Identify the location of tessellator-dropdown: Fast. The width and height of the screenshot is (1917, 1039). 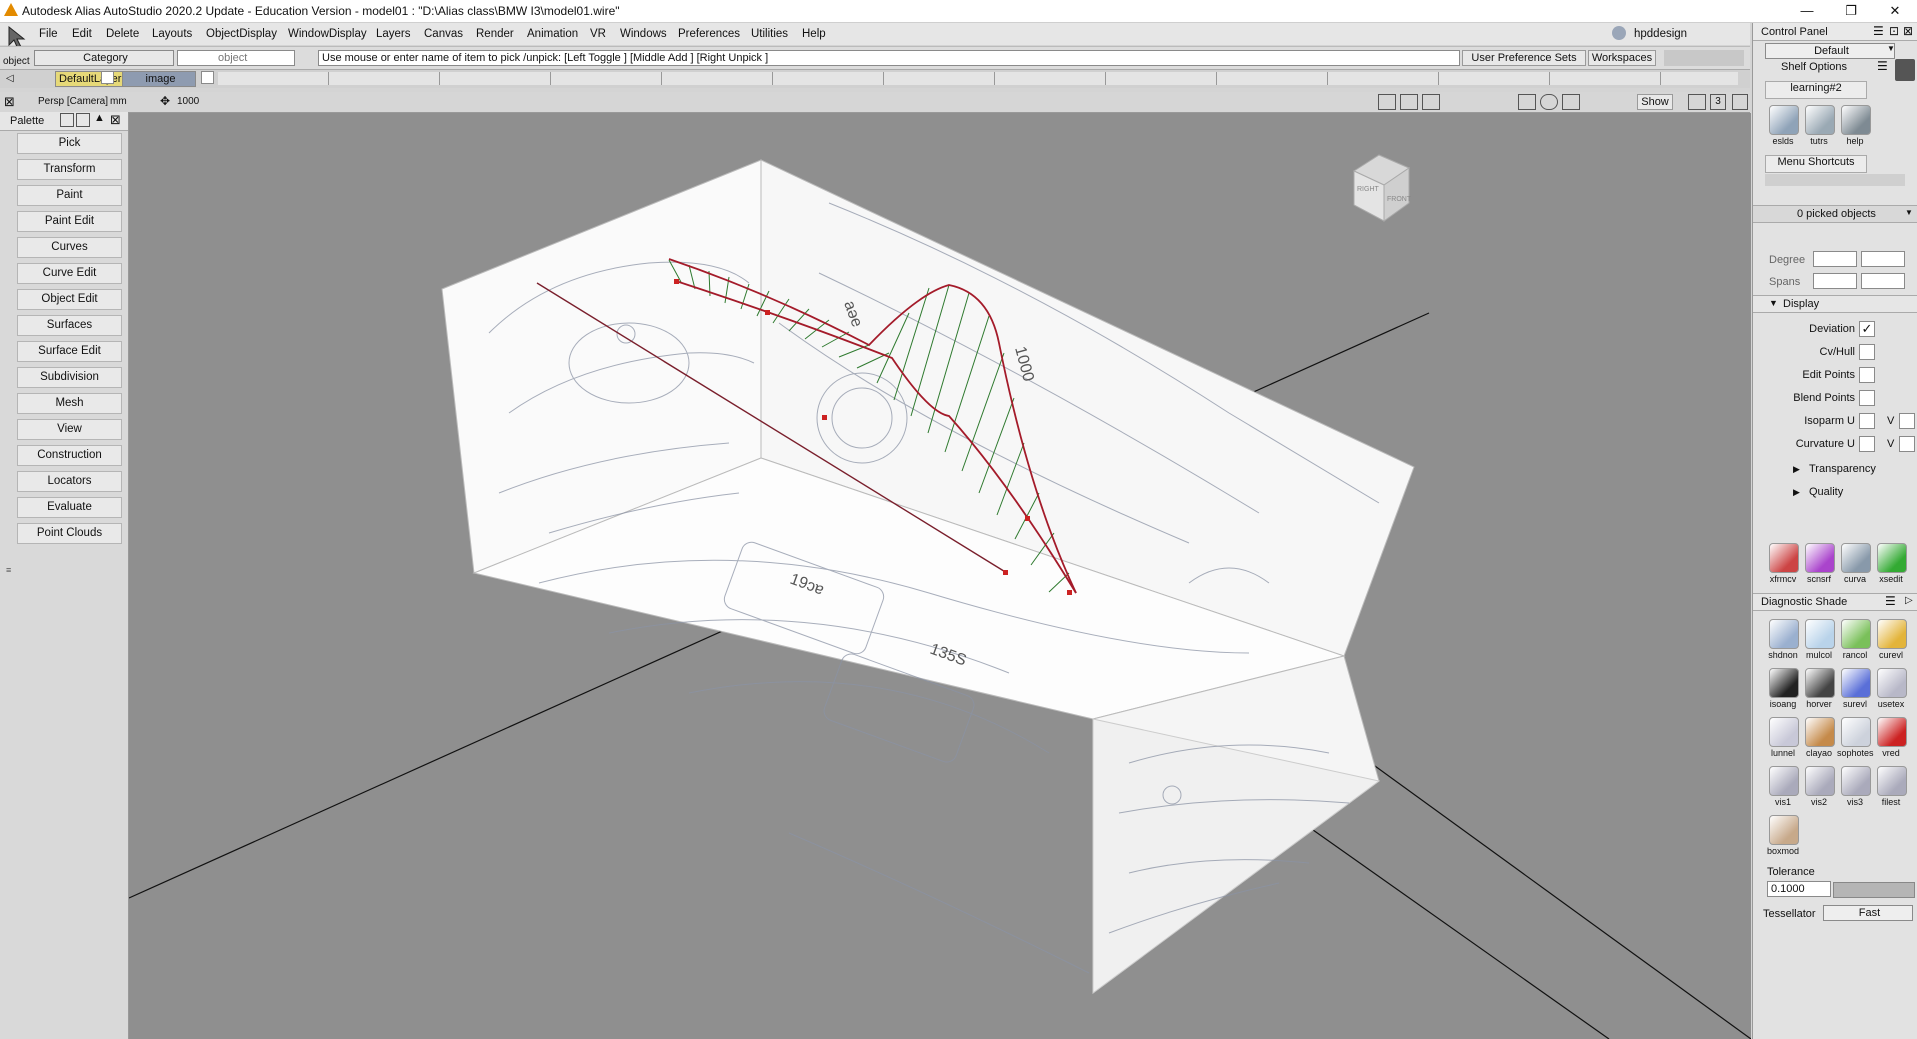
(1868, 913).